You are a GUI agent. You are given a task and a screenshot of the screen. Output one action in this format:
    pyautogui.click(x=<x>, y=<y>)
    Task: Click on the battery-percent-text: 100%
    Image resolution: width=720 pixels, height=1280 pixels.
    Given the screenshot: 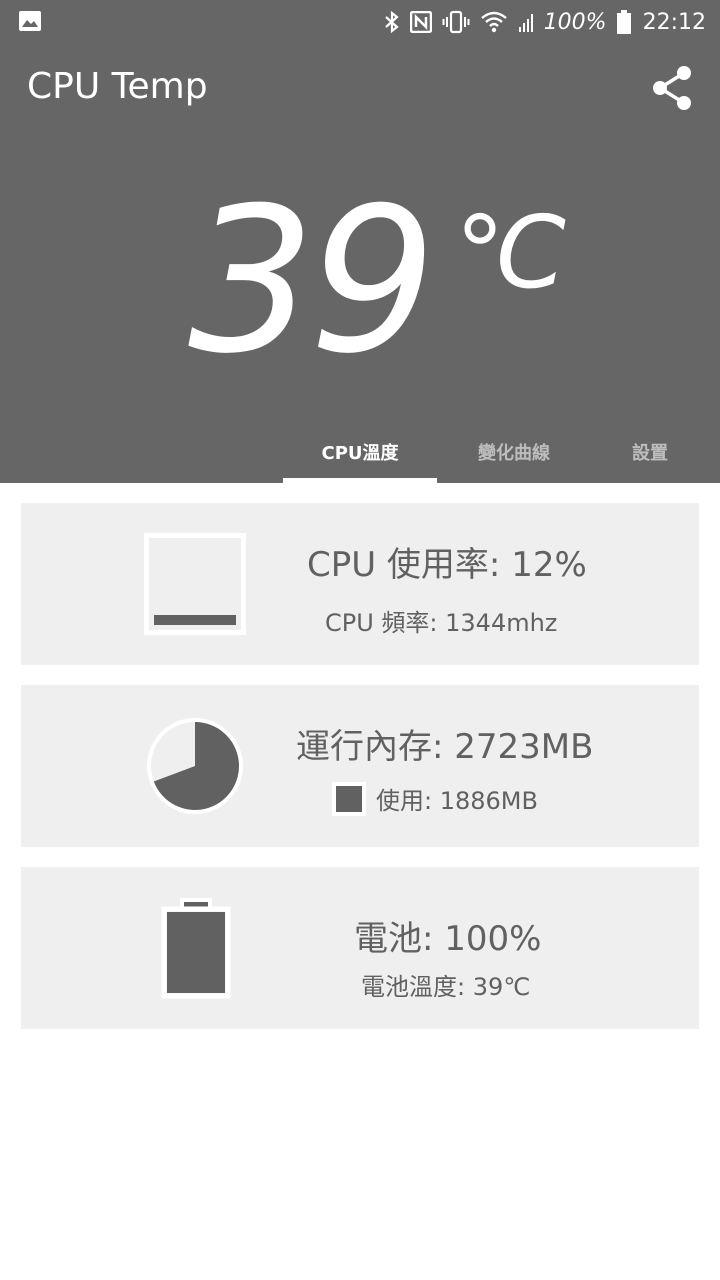 What is the action you would take?
    pyautogui.click(x=575, y=22)
    